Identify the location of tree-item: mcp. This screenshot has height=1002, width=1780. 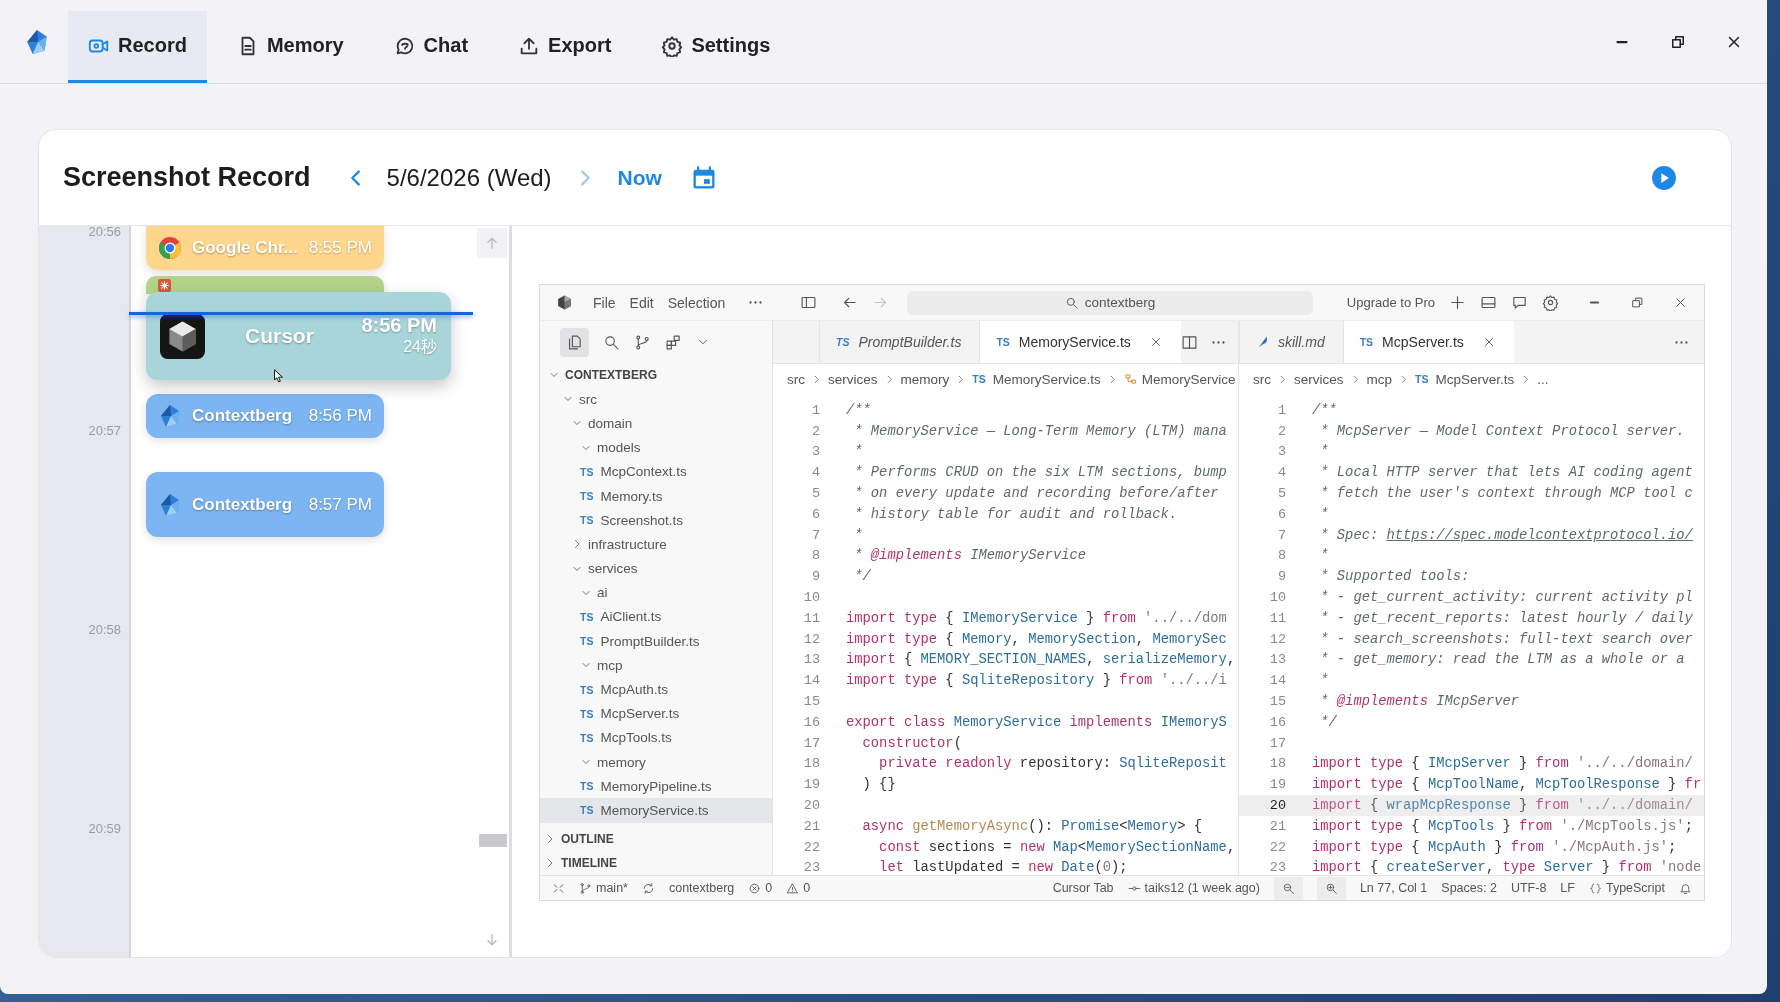
(656, 665).